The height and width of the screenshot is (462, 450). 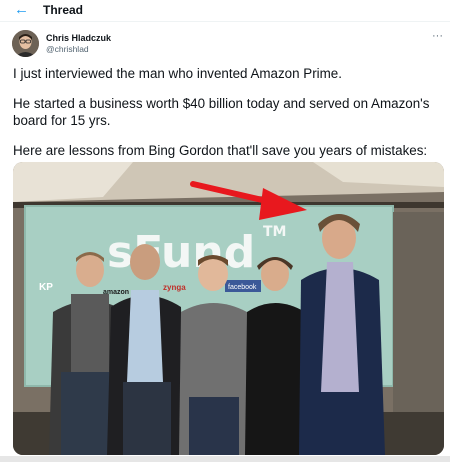 I want to click on bottom-bar, so click(x=225, y=459).